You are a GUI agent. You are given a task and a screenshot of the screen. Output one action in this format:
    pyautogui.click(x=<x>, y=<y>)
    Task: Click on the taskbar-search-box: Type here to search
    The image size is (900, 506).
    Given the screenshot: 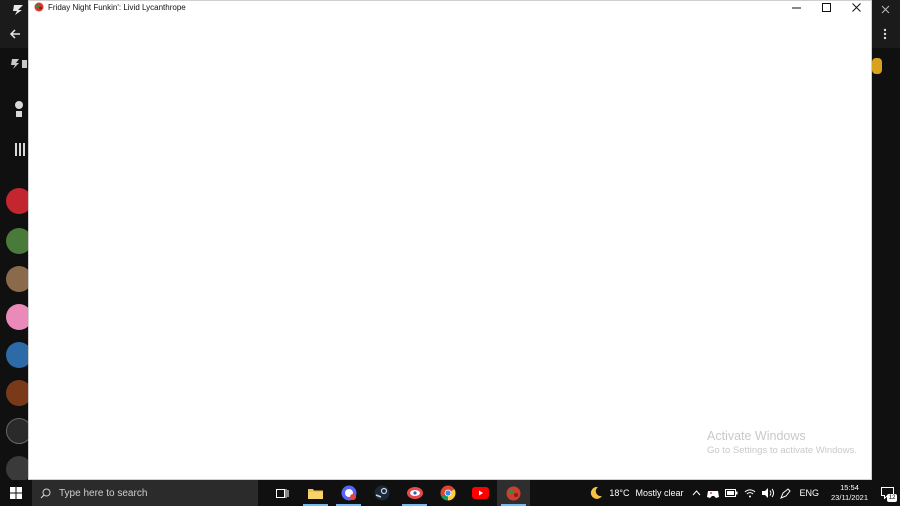 What is the action you would take?
    pyautogui.click(x=145, y=493)
    